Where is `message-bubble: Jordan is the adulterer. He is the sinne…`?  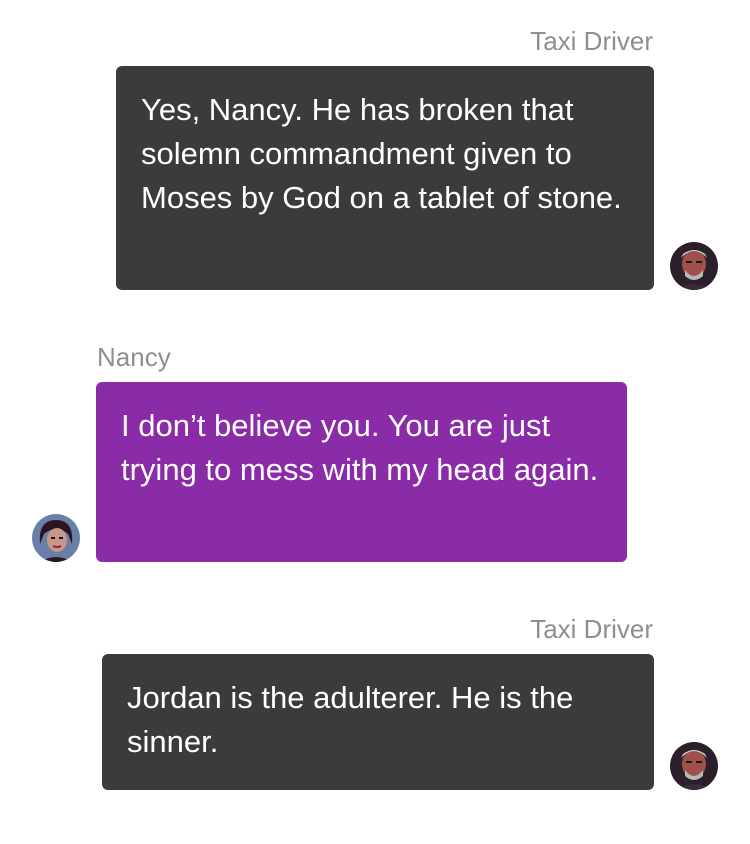
message-bubble: Jordan is the adulterer. He is the sinne… is located at coordinates (378, 722).